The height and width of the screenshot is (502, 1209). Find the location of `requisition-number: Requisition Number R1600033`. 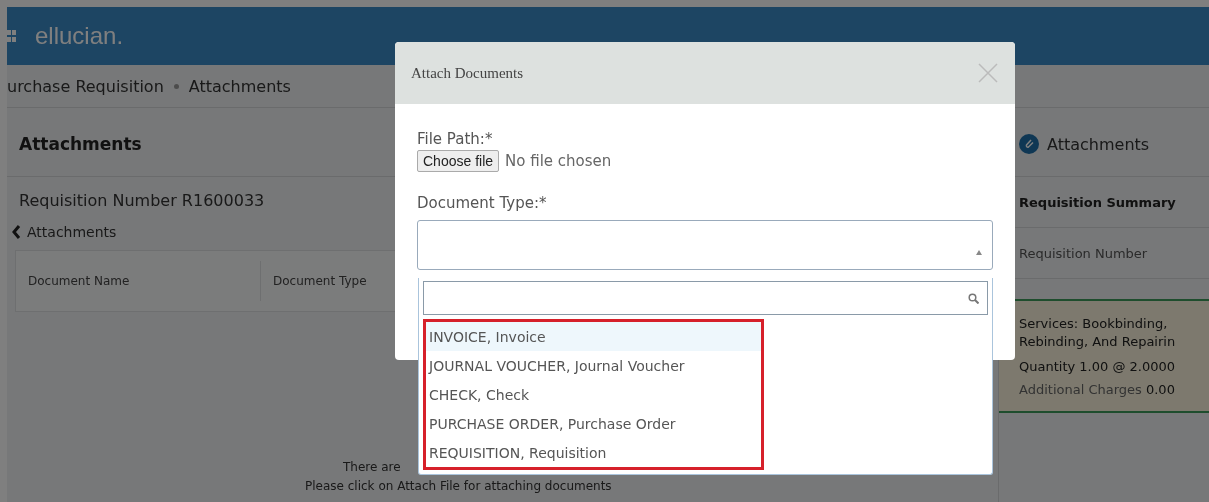

requisition-number: Requisition Number R1600033 is located at coordinates (142, 200).